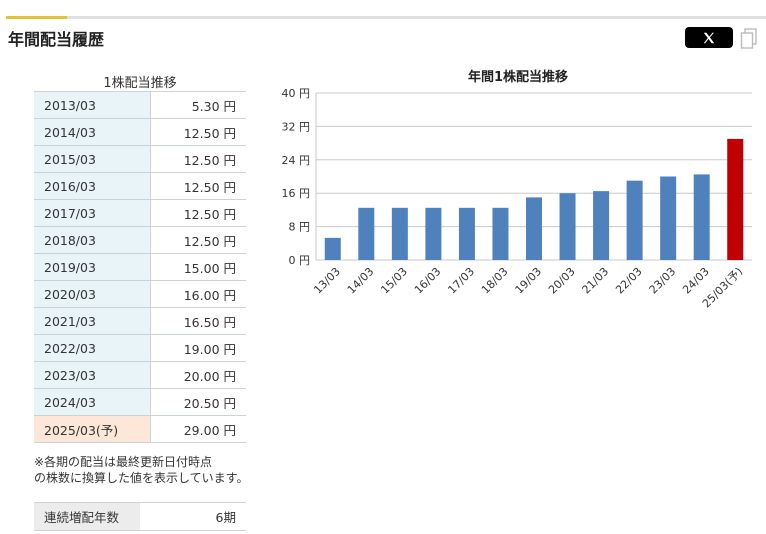 This screenshot has width=766, height=534. I want to click on streak-value: 6期, so click(193, 516).